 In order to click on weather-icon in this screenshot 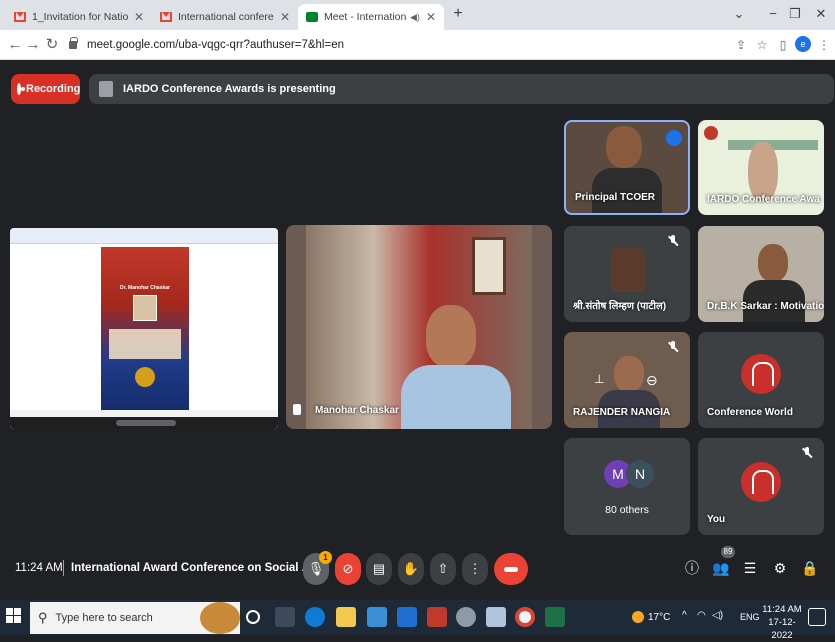, I will do `click(638, 617)`.